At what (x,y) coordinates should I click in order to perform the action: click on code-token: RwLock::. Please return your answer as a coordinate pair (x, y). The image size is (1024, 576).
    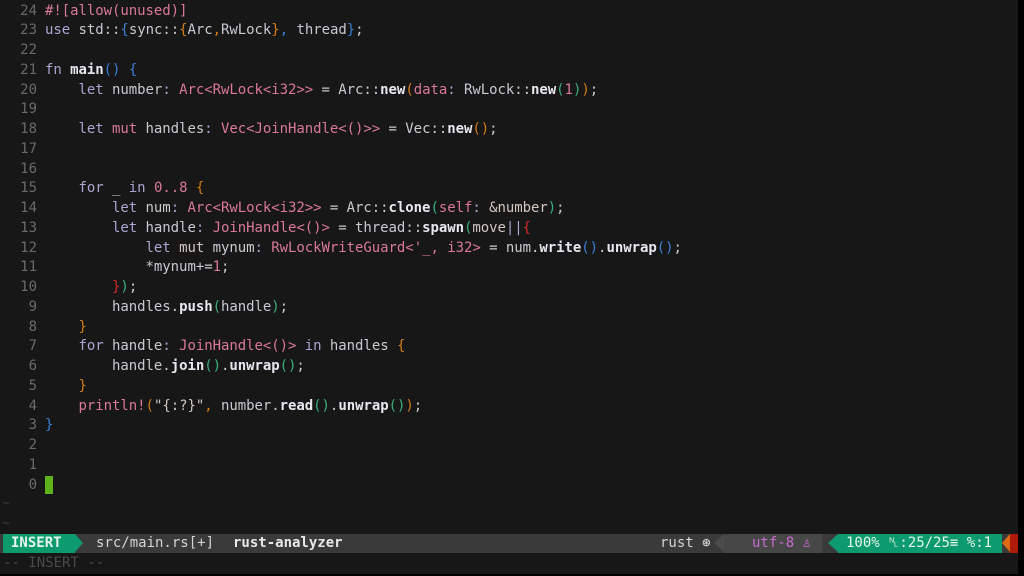
    Looking at the image, I should click on (497, 89).